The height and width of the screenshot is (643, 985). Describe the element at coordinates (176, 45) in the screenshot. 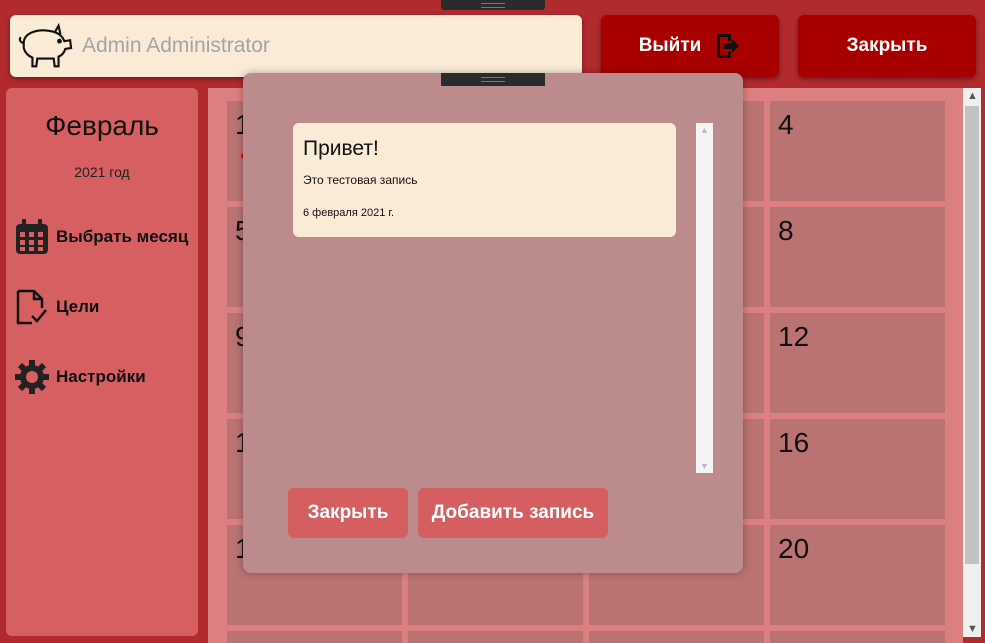

I see `user-name-label: Admin Administrator` at that location.